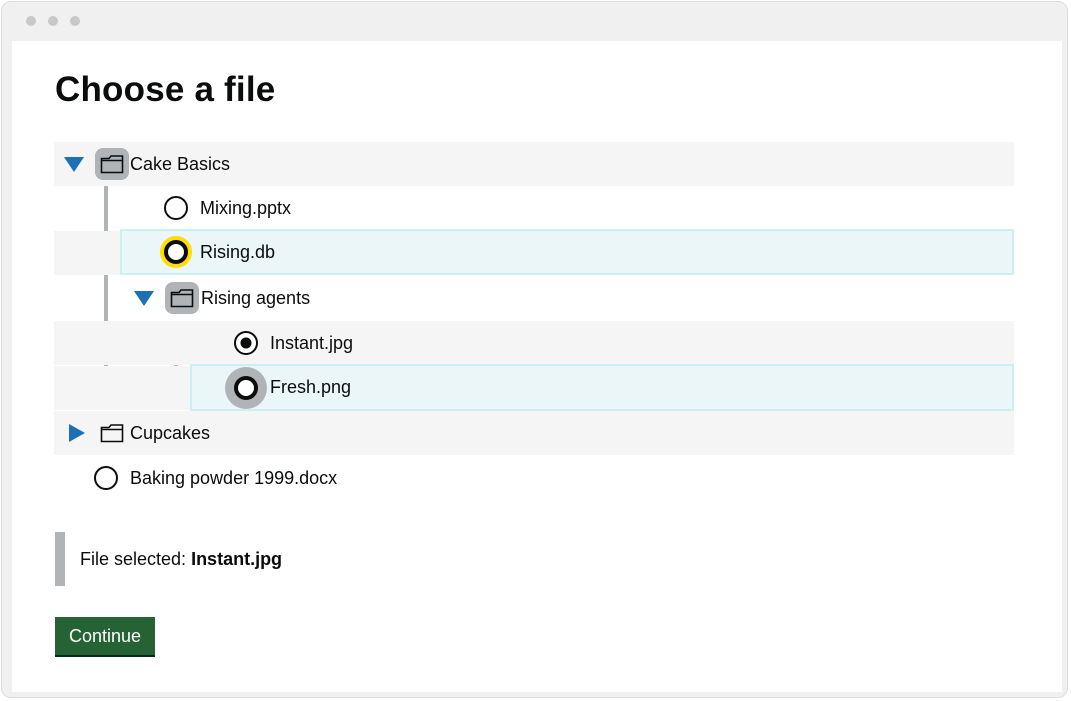 This screenshot has height=701, width=1071. What do you see at coordinates (180, 163) in the screenshot?
I see `tree-folder-label: Cake Basics` at bounding box center [180, 163].